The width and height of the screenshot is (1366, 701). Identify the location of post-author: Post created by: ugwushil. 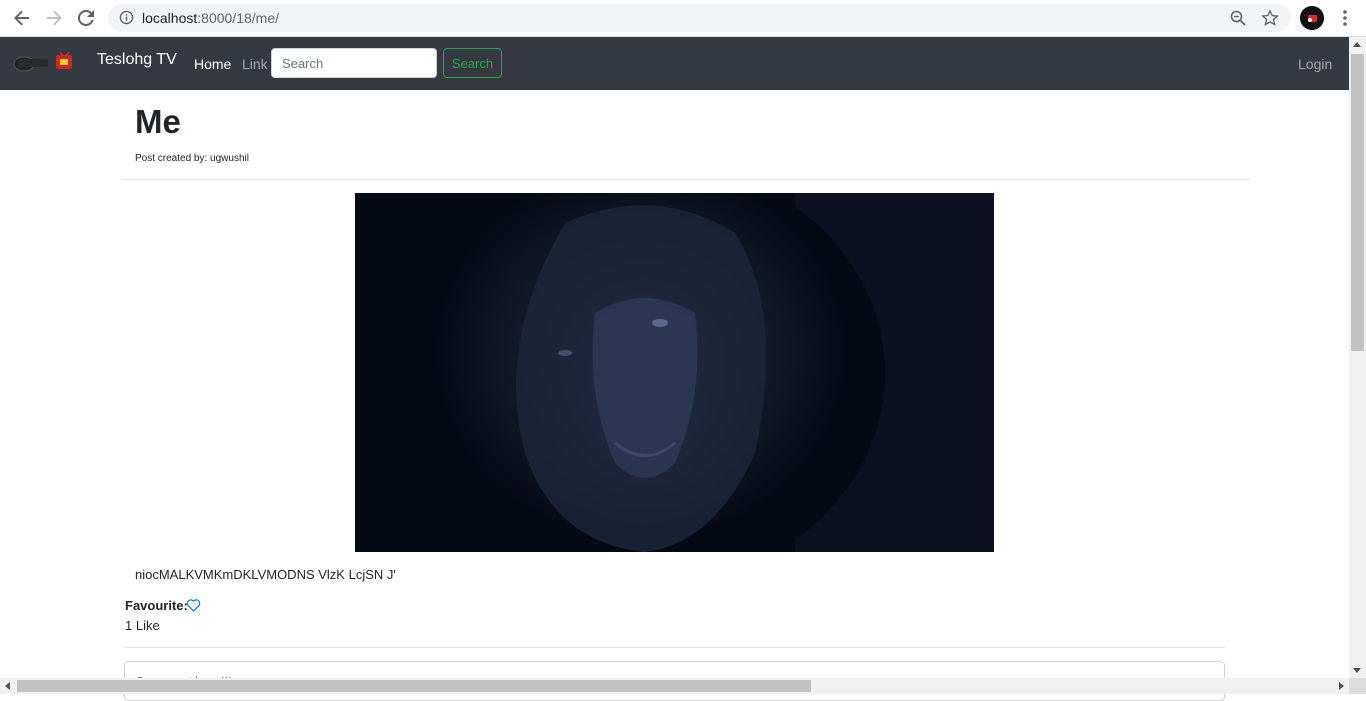
(192, 158).